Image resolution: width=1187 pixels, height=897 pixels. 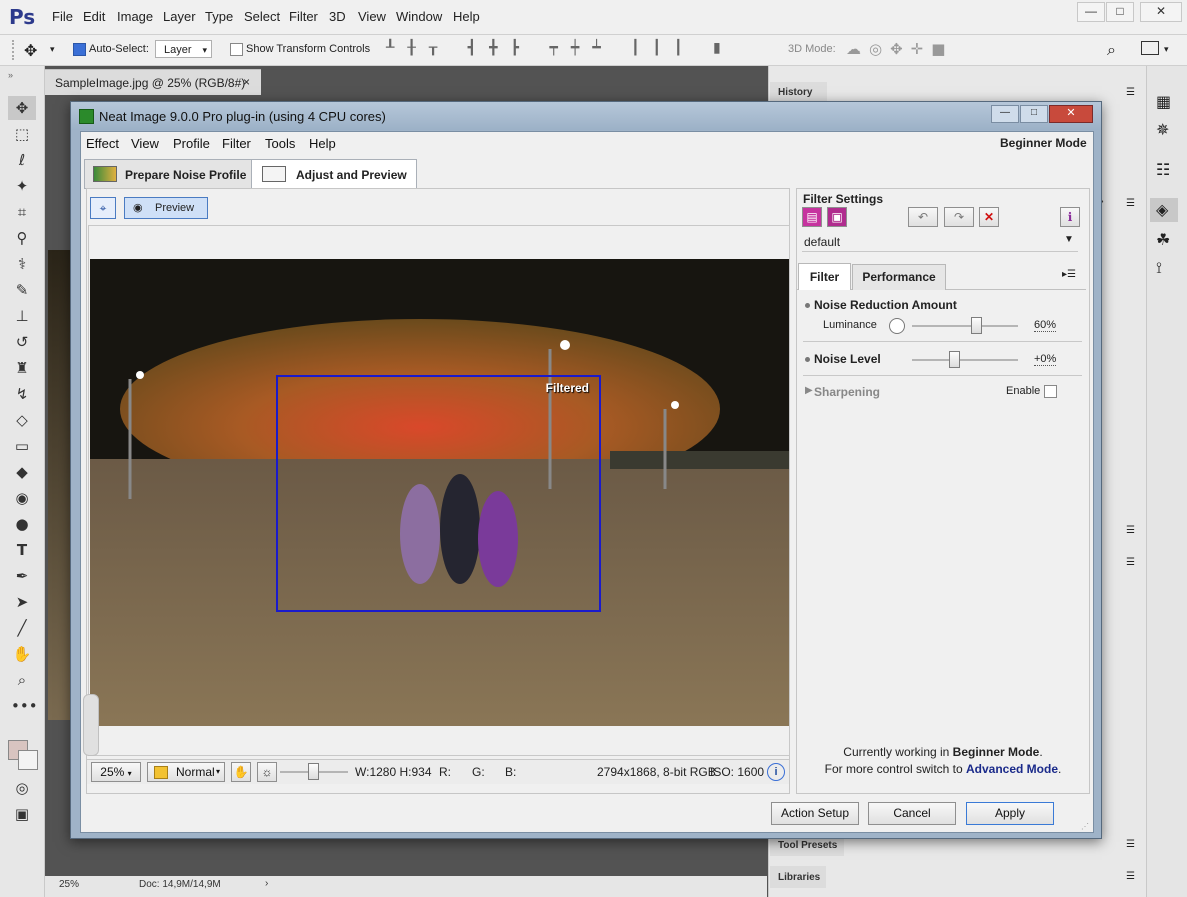 What do you see at coordinates (145, 143) in the screenshot?
I see `ni-menu-view: View` at bounding box center [145, 143].